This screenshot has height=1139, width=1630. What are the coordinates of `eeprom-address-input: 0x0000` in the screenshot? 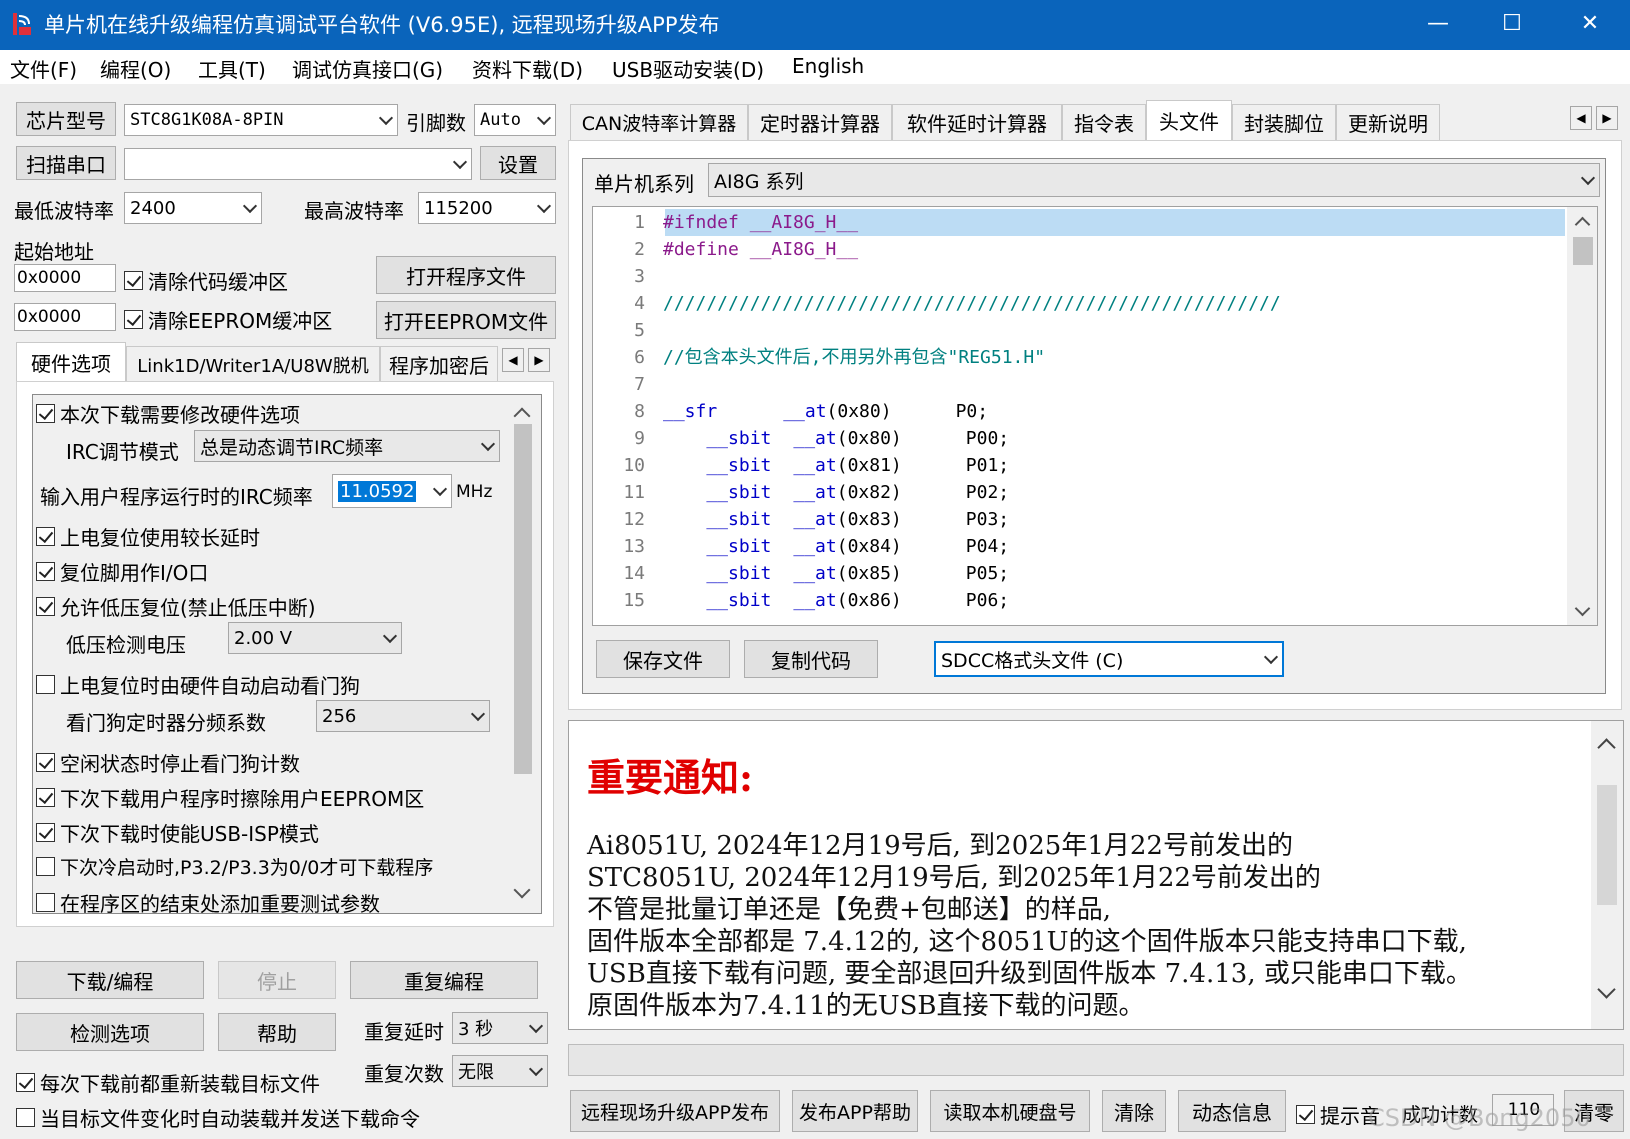 It's located at (65, 317).